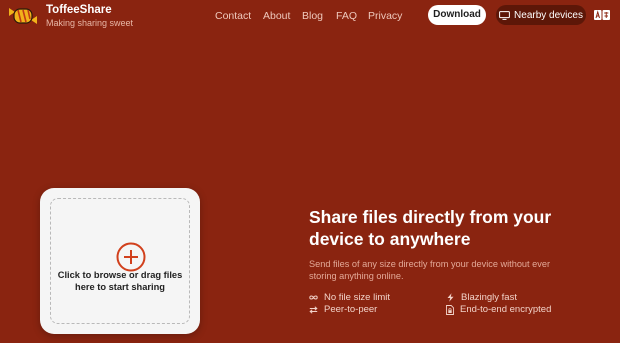 Image resolution: width=620 pixels, height=343 pixels. I want to click on candy-logo-icon, so click(23, 16).